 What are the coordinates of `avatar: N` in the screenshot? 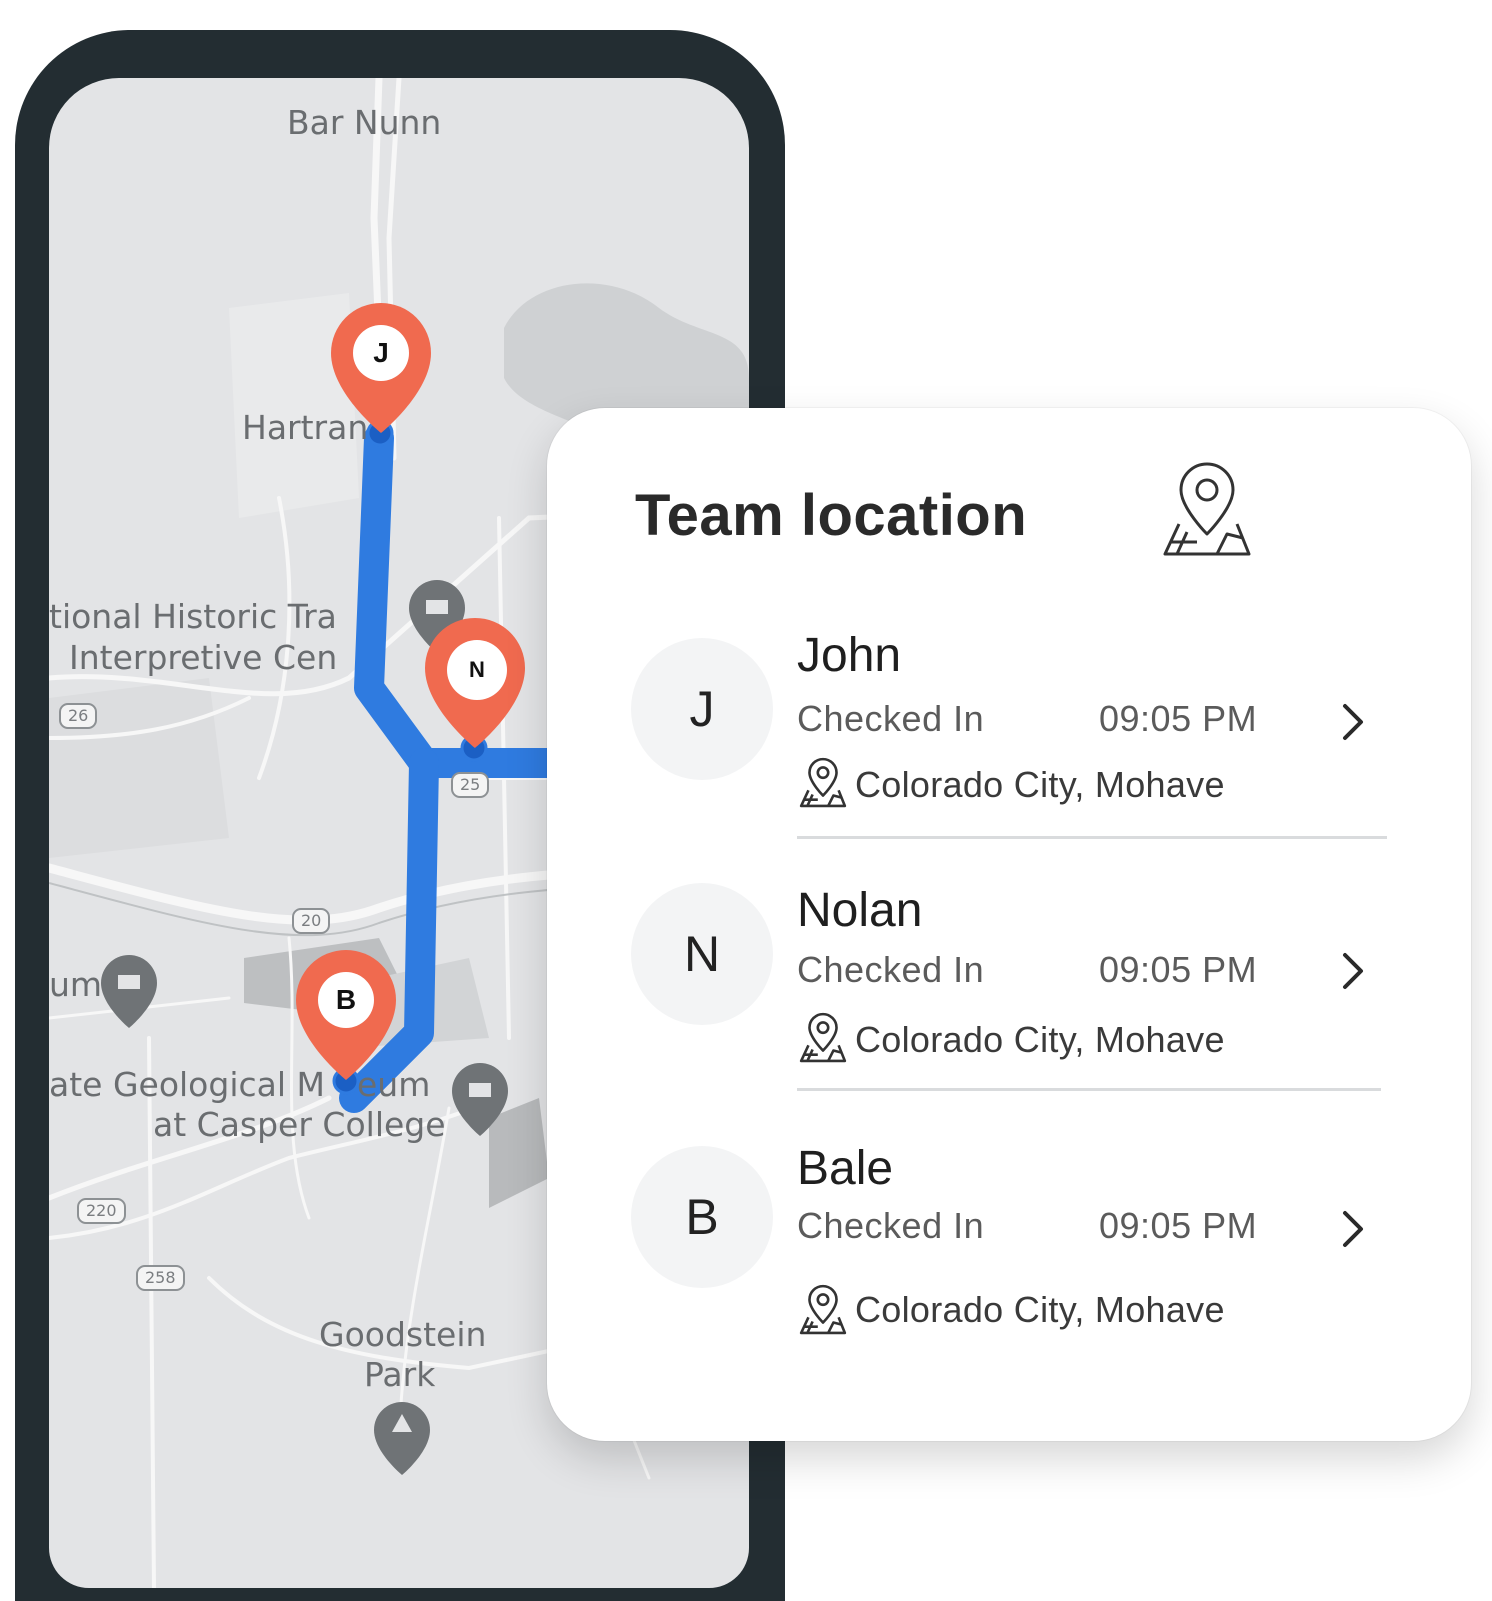 It's located at (702, 954).